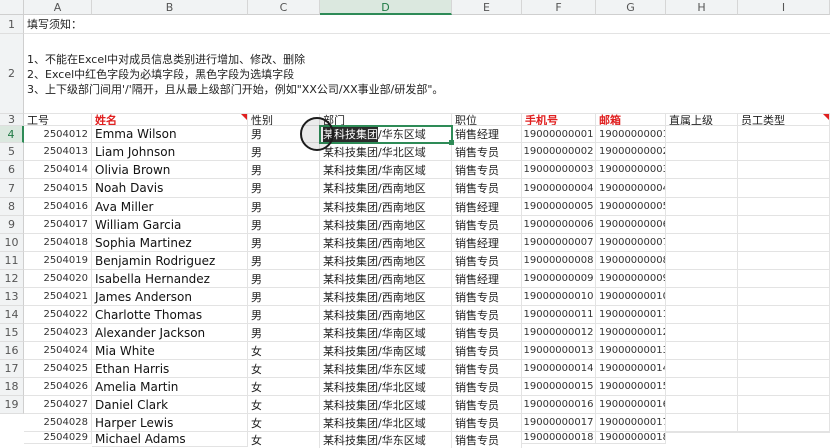  What do you see at coordinates (631, 405) in the screenshot?
I see `employee-email: 19000000016@qq.com` at bounding box center [631, 405].